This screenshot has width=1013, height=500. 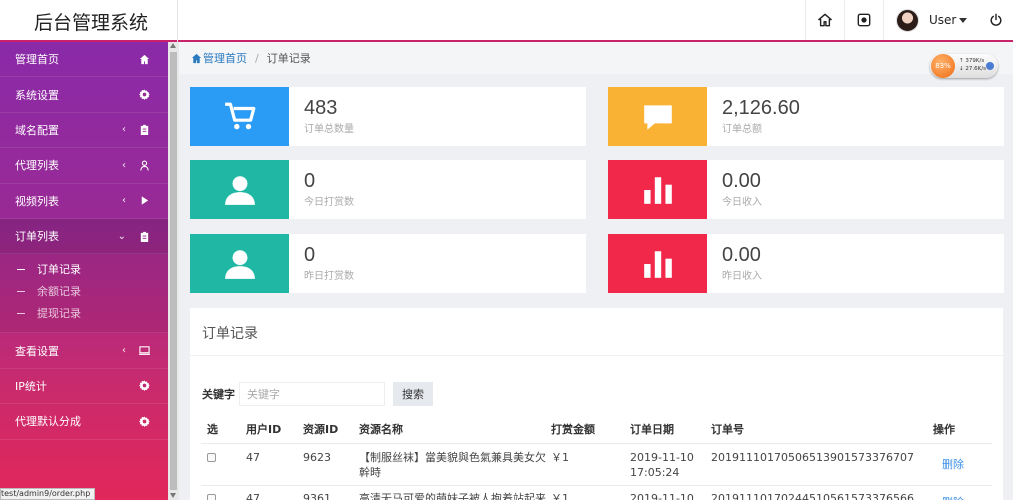 I want to click on cell-resource-name-line1: 【制服丝袜】當美貌與色氣兼具美女欠, so click(x=452, y=457).